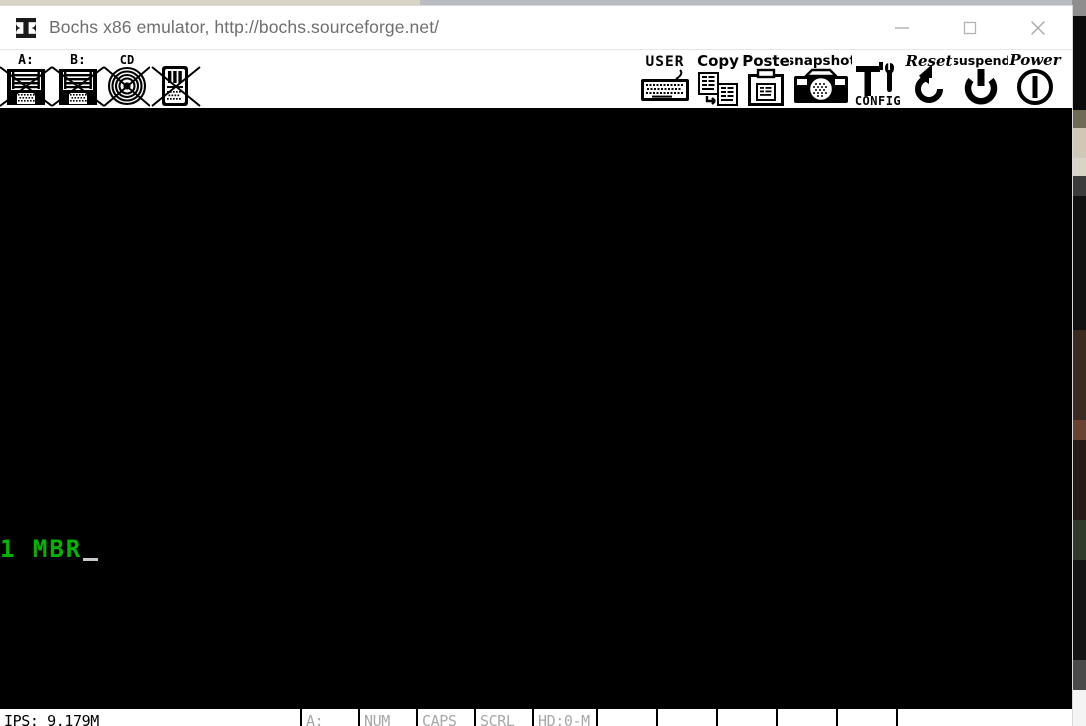  Describe the element at coordinates (929, 61) in the screenshot. I see `svg-text: Reset` at that location.